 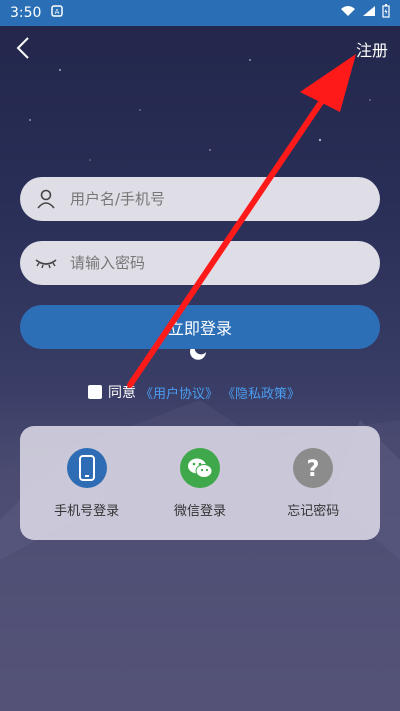 What do you see at coordinates (210, 263) in the screenshot?
I see `password-input` at bounding box center [210, 263].